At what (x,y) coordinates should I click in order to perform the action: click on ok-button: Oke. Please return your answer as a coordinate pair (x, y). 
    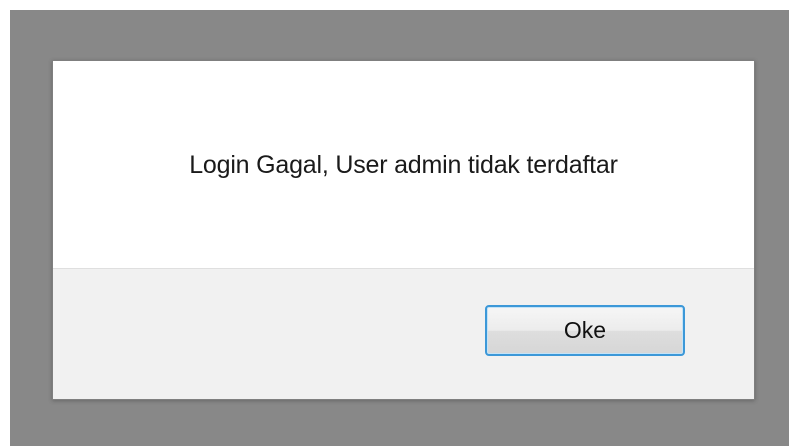
    Looking at the image, I should click on (585, 330).